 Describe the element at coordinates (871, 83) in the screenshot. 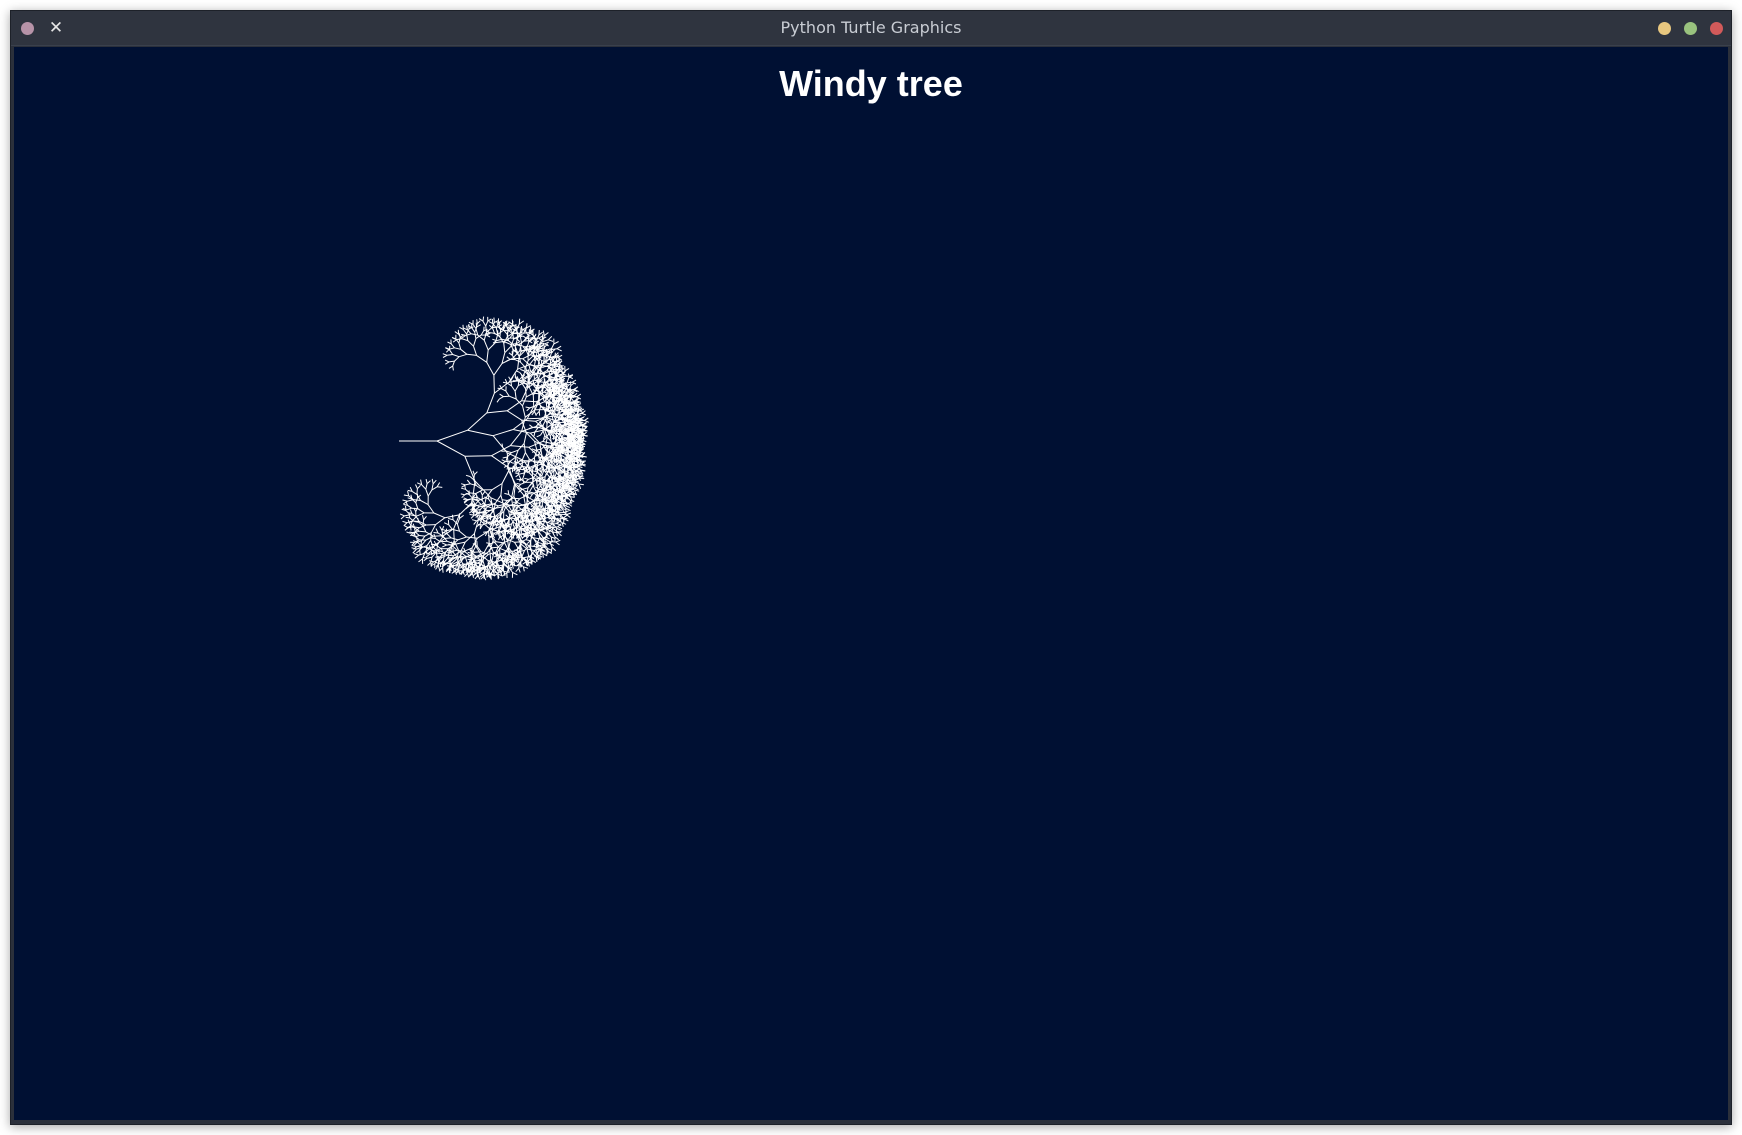

I see `canvas-heading: Windy tree` at that location.